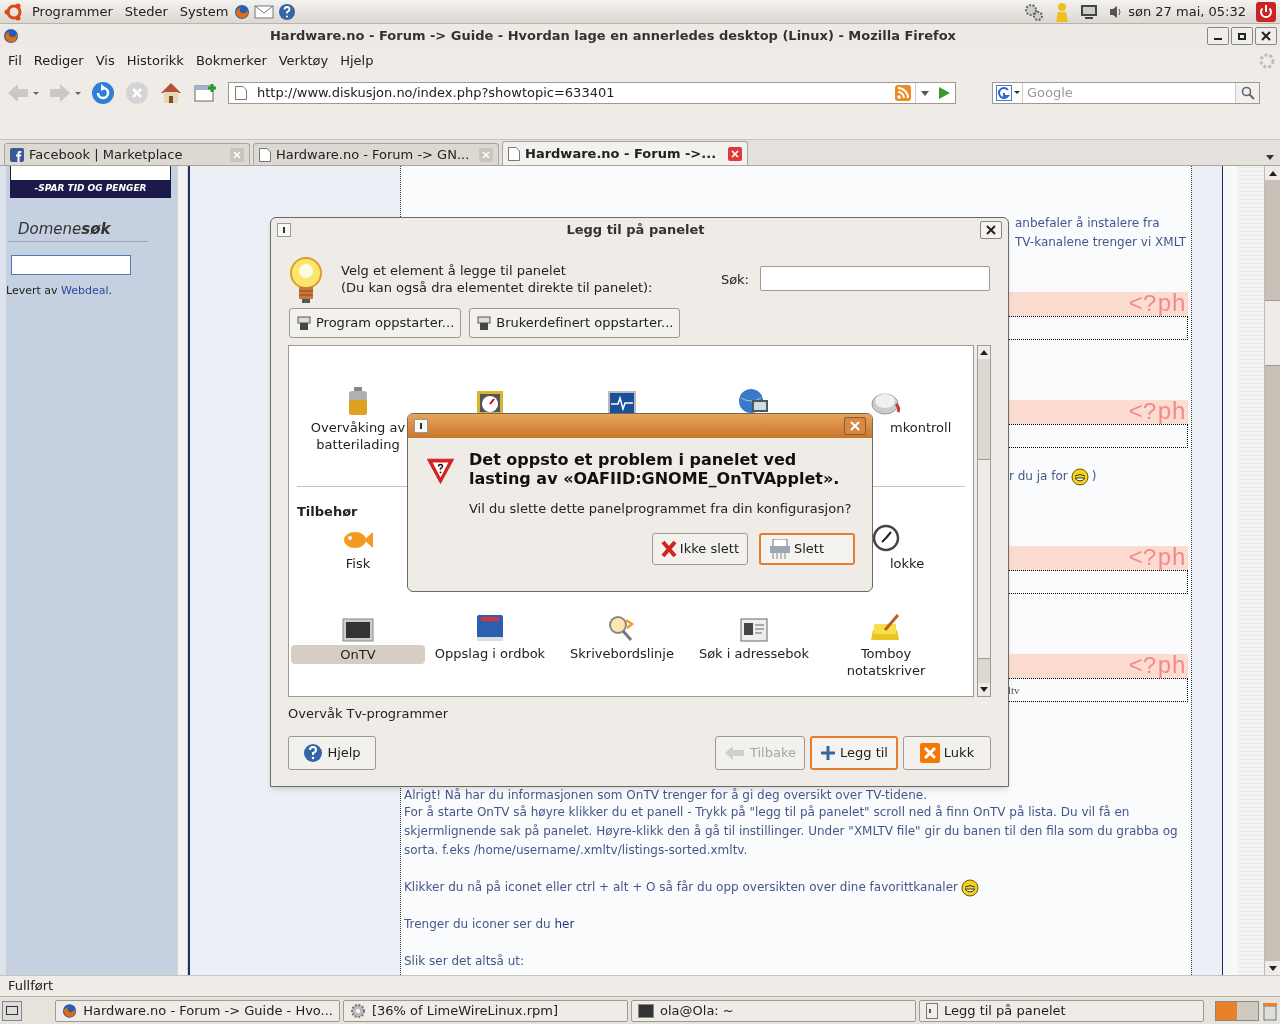 Image resolution: width=1280 pixels, height=1024 pixels. I want to click on credit-text: Levert av Webdeal., so click(60, 290).